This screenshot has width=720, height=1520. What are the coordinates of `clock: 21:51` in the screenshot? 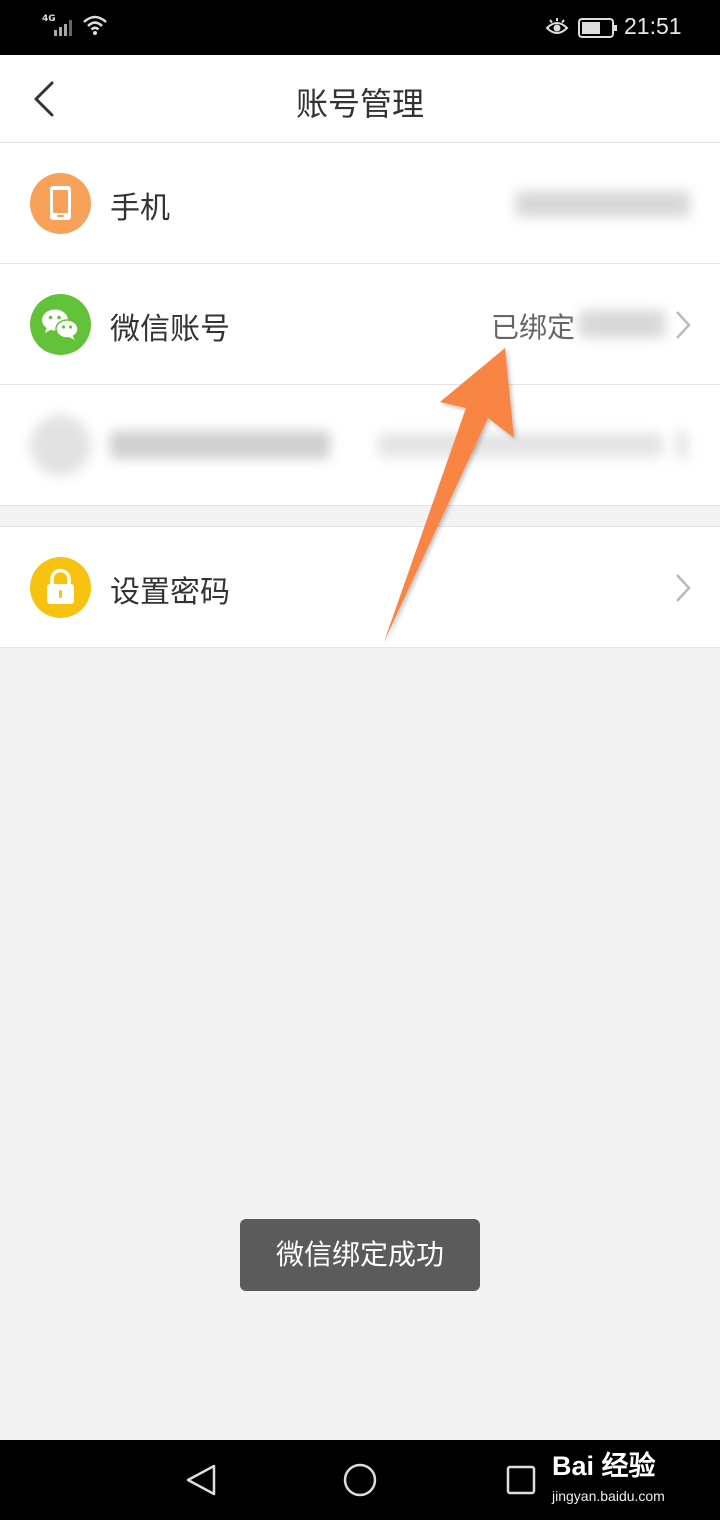 It's located at (653, 26).